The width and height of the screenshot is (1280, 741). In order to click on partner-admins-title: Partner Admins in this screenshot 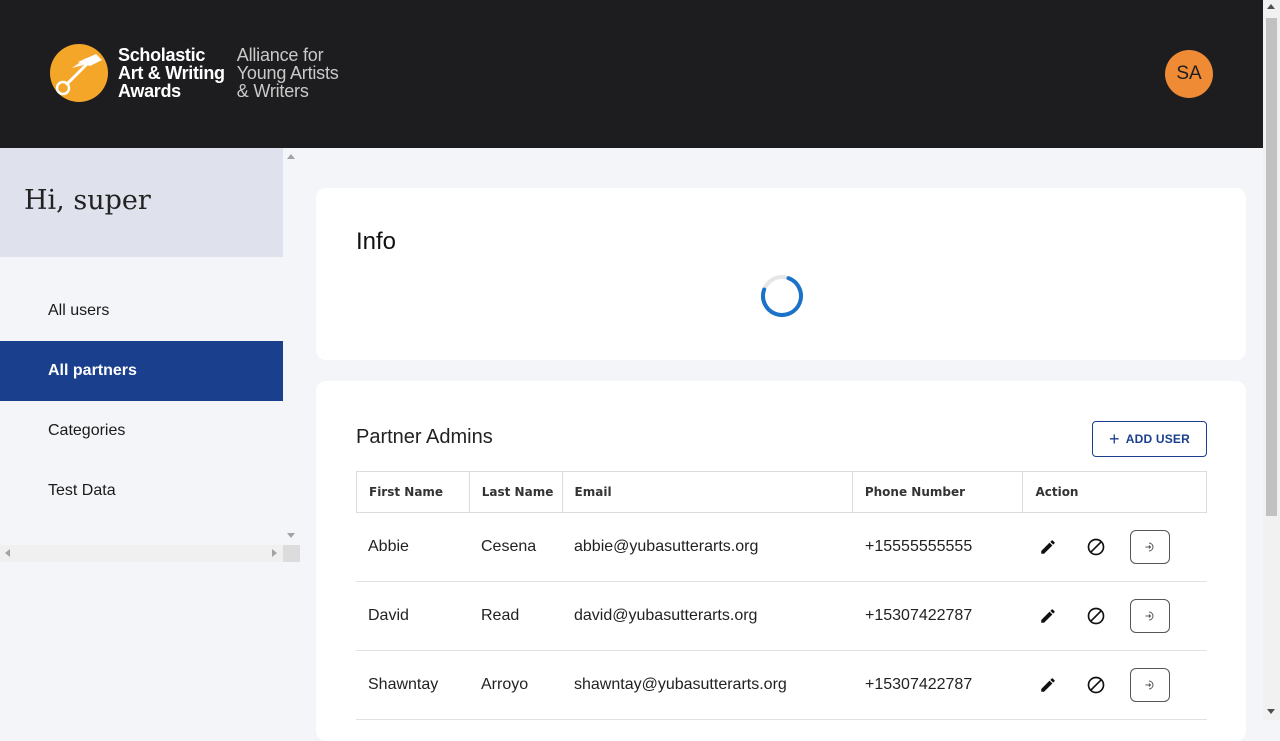, I will do `click(424, 437)`.